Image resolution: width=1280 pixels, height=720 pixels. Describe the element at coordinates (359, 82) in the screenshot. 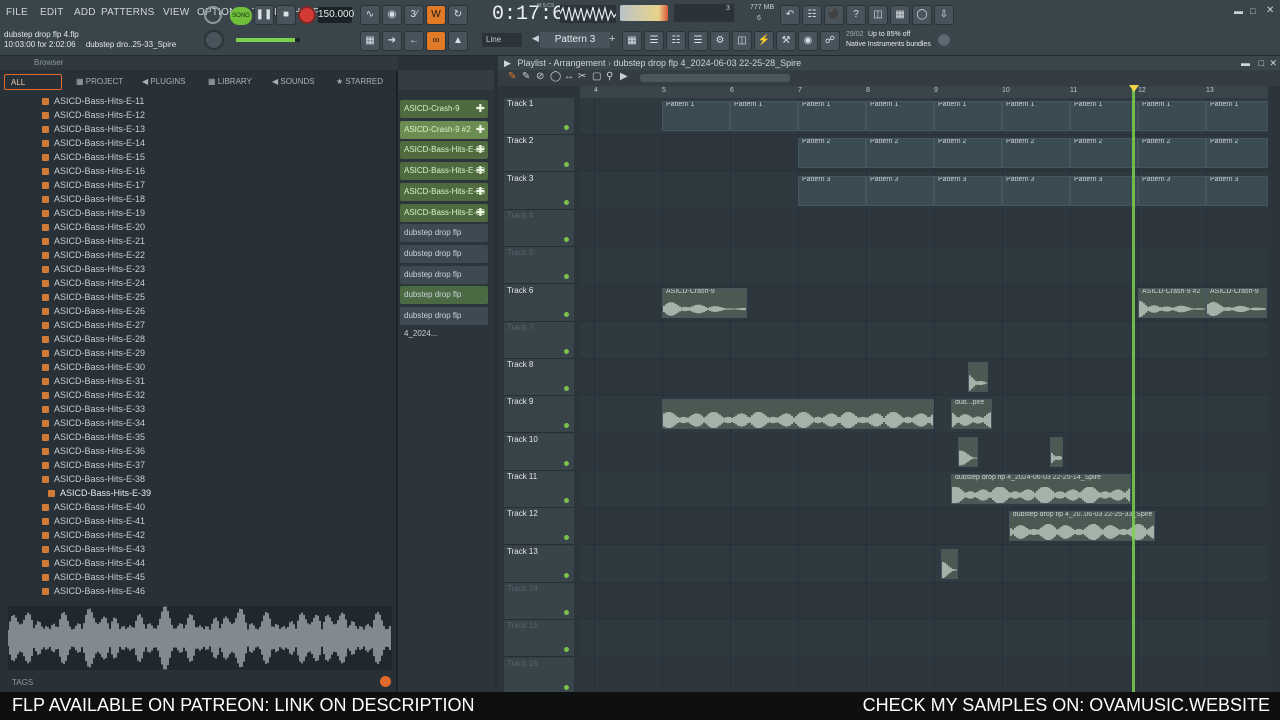

I see `browser-tab-starred: ★ STARRED` at that location.